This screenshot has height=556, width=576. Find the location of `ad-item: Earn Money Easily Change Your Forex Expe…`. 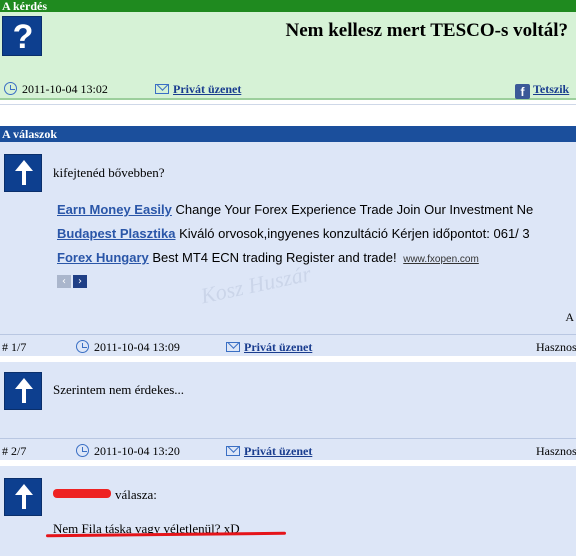

ad-item: Earn Money Easily Change Your Forex Expe… is located at coordinates (295, 209).